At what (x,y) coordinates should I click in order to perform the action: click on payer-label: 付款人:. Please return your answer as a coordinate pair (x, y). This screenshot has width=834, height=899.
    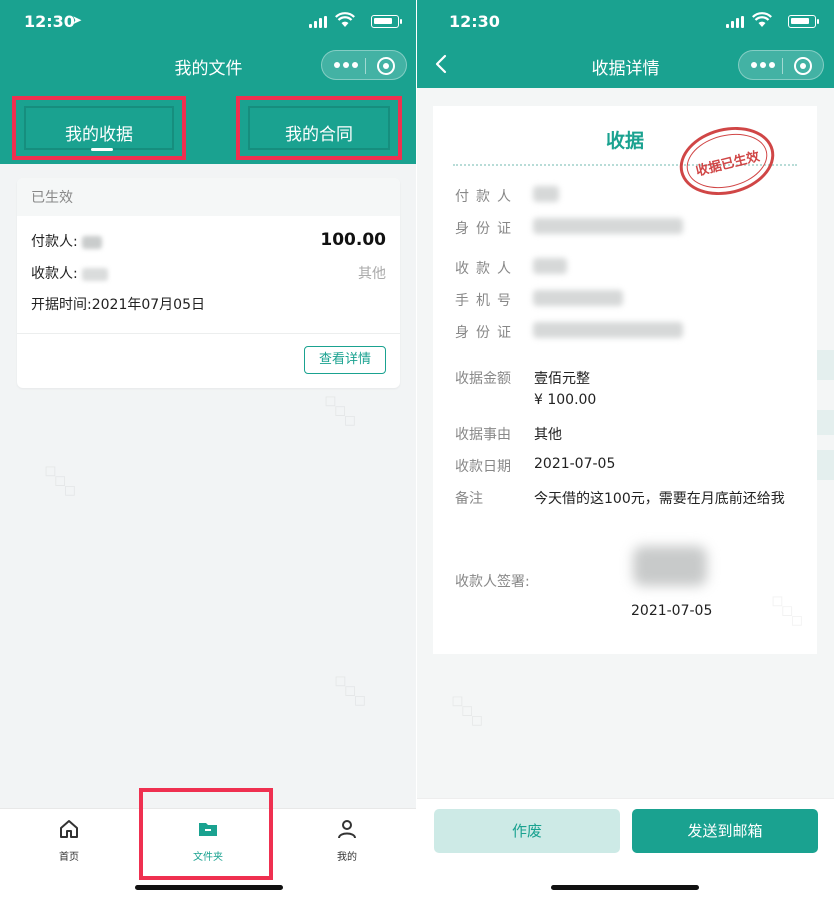
    Looking at the image, I should click on (54, 242).